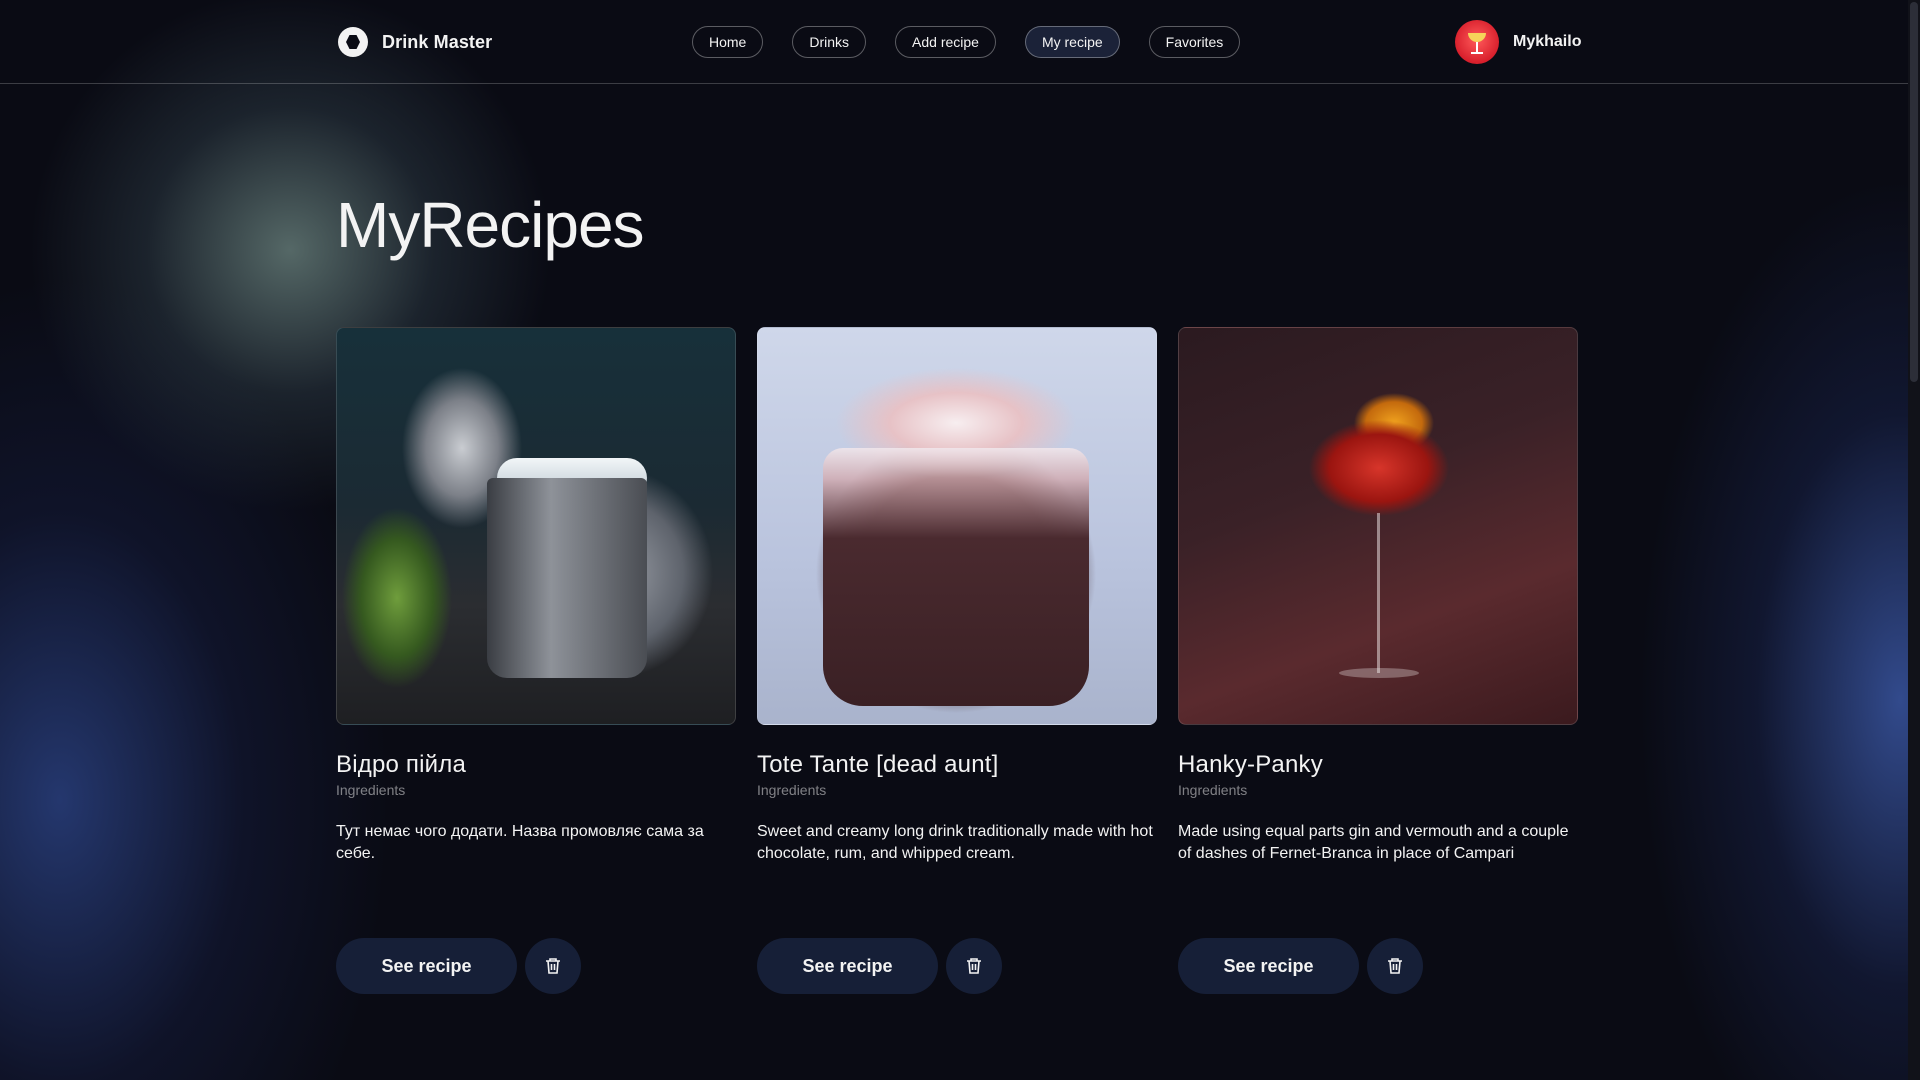  What do you see at coordinates (401, 764) in the screenshot?
I see `recipe-name: Відро пійла` at bounding box center [401, 764].